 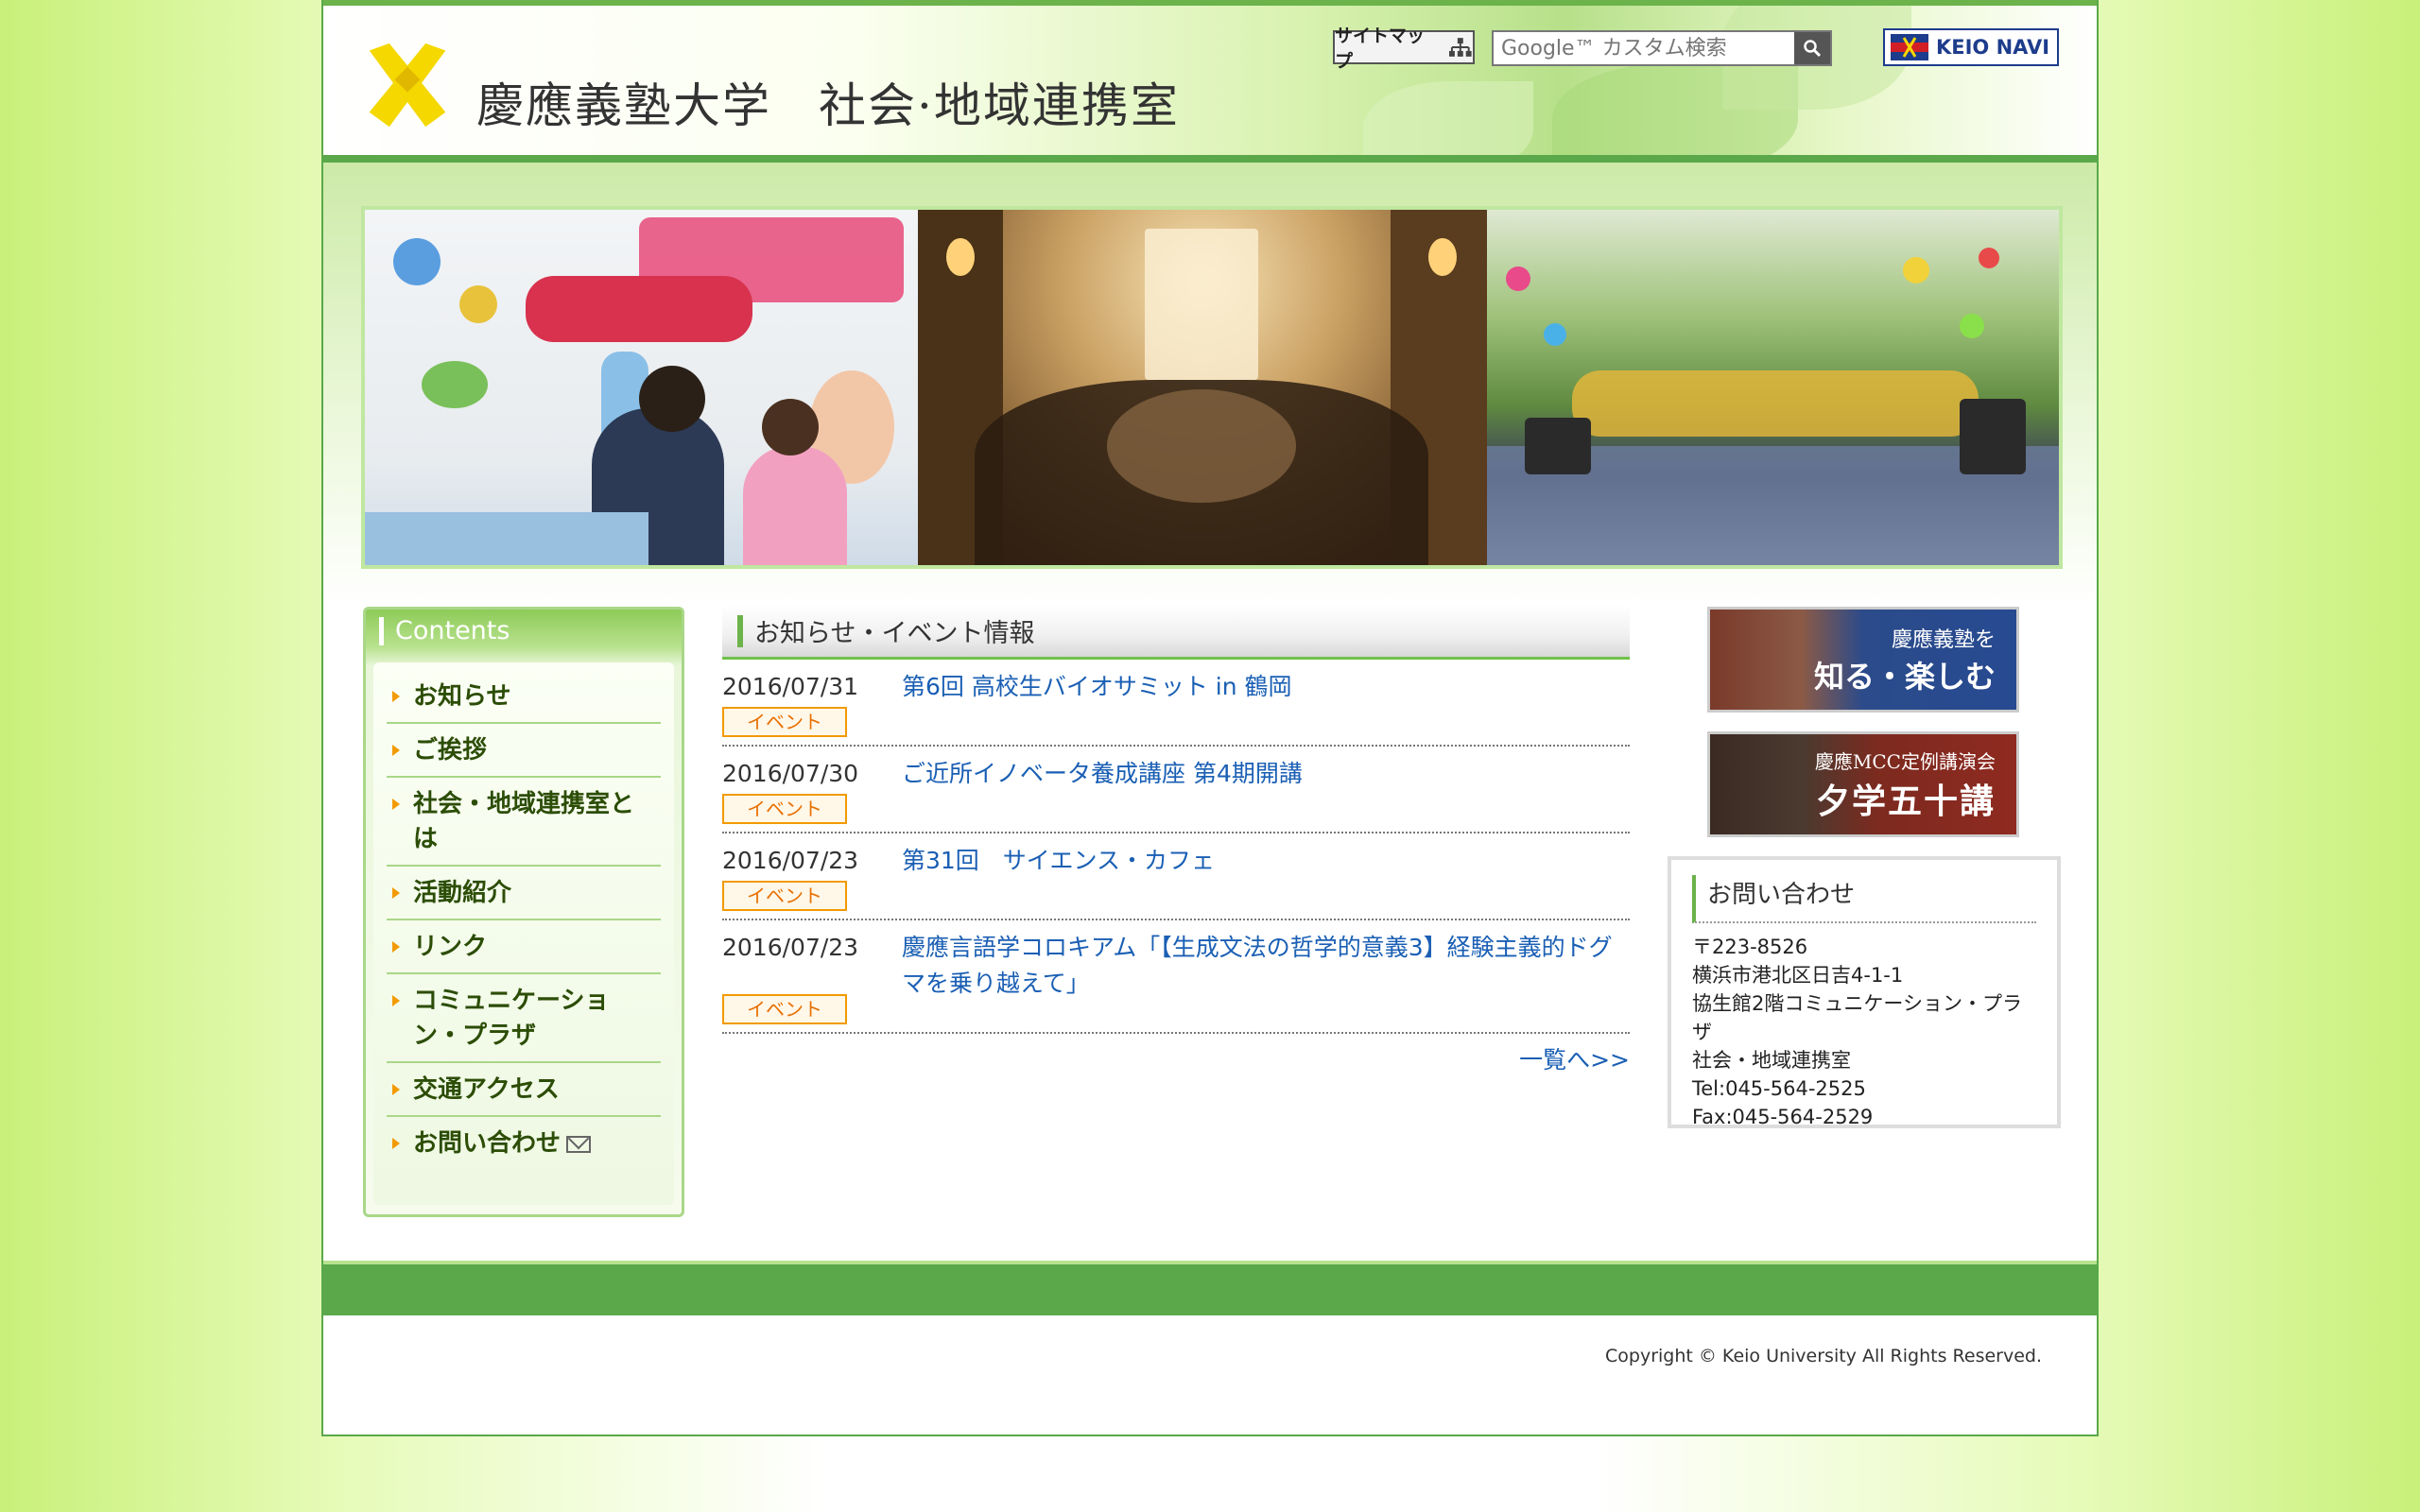 I want to click on contact-title: お問い合わせ, so click(x=1864, y=899).